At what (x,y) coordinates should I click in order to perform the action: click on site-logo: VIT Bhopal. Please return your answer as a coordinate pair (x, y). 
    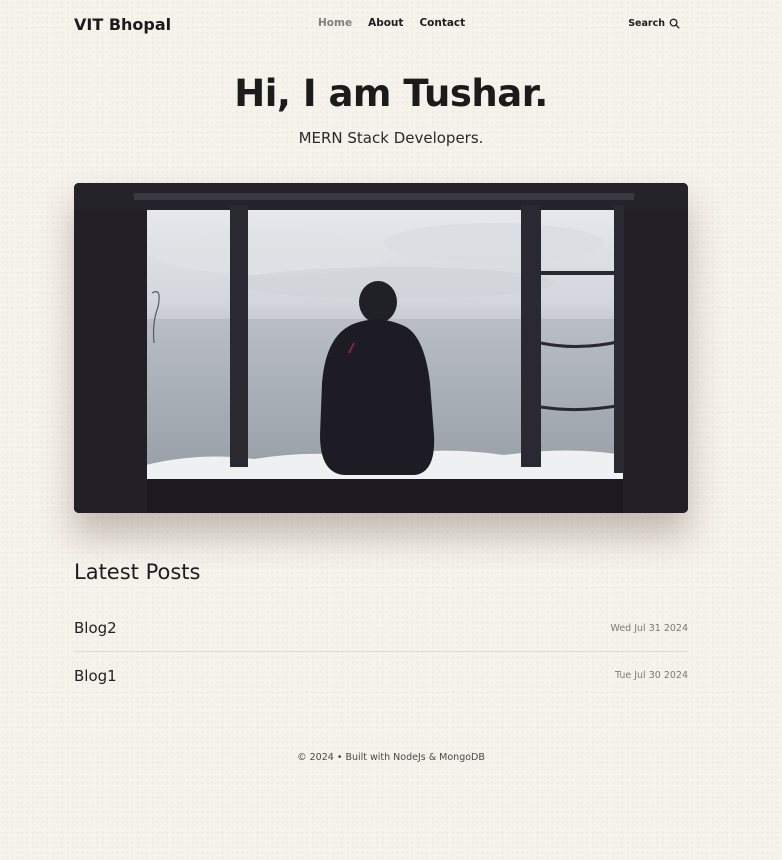
    Looking at the image, I should click on (122, 24).